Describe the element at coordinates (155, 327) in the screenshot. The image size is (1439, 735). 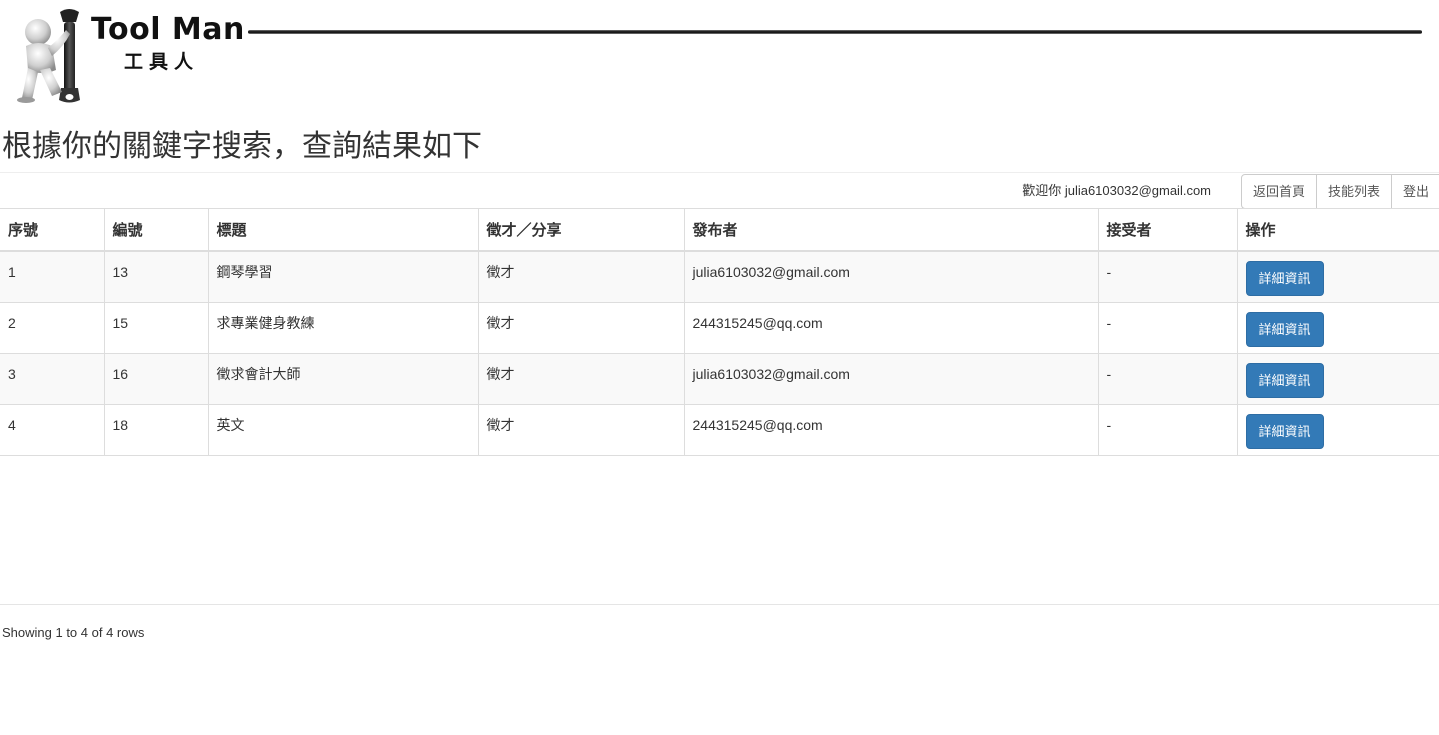
I see `cell-id: 15` at that location.